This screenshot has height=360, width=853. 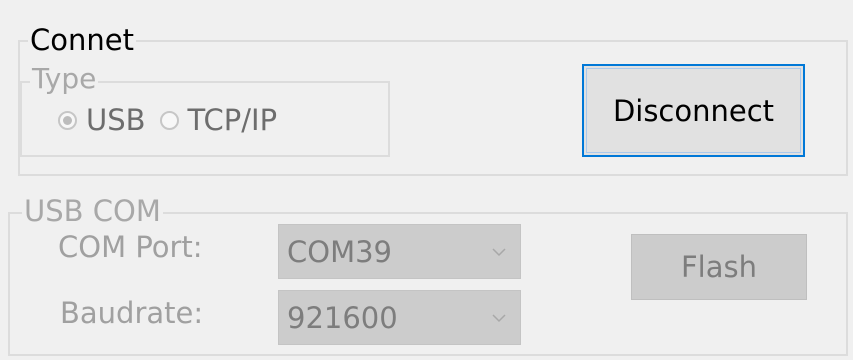 What do you see at coordinates (82, 40) in the screenshot?
I see `connet-group-title: Connet` at bounding box center [82, 40].